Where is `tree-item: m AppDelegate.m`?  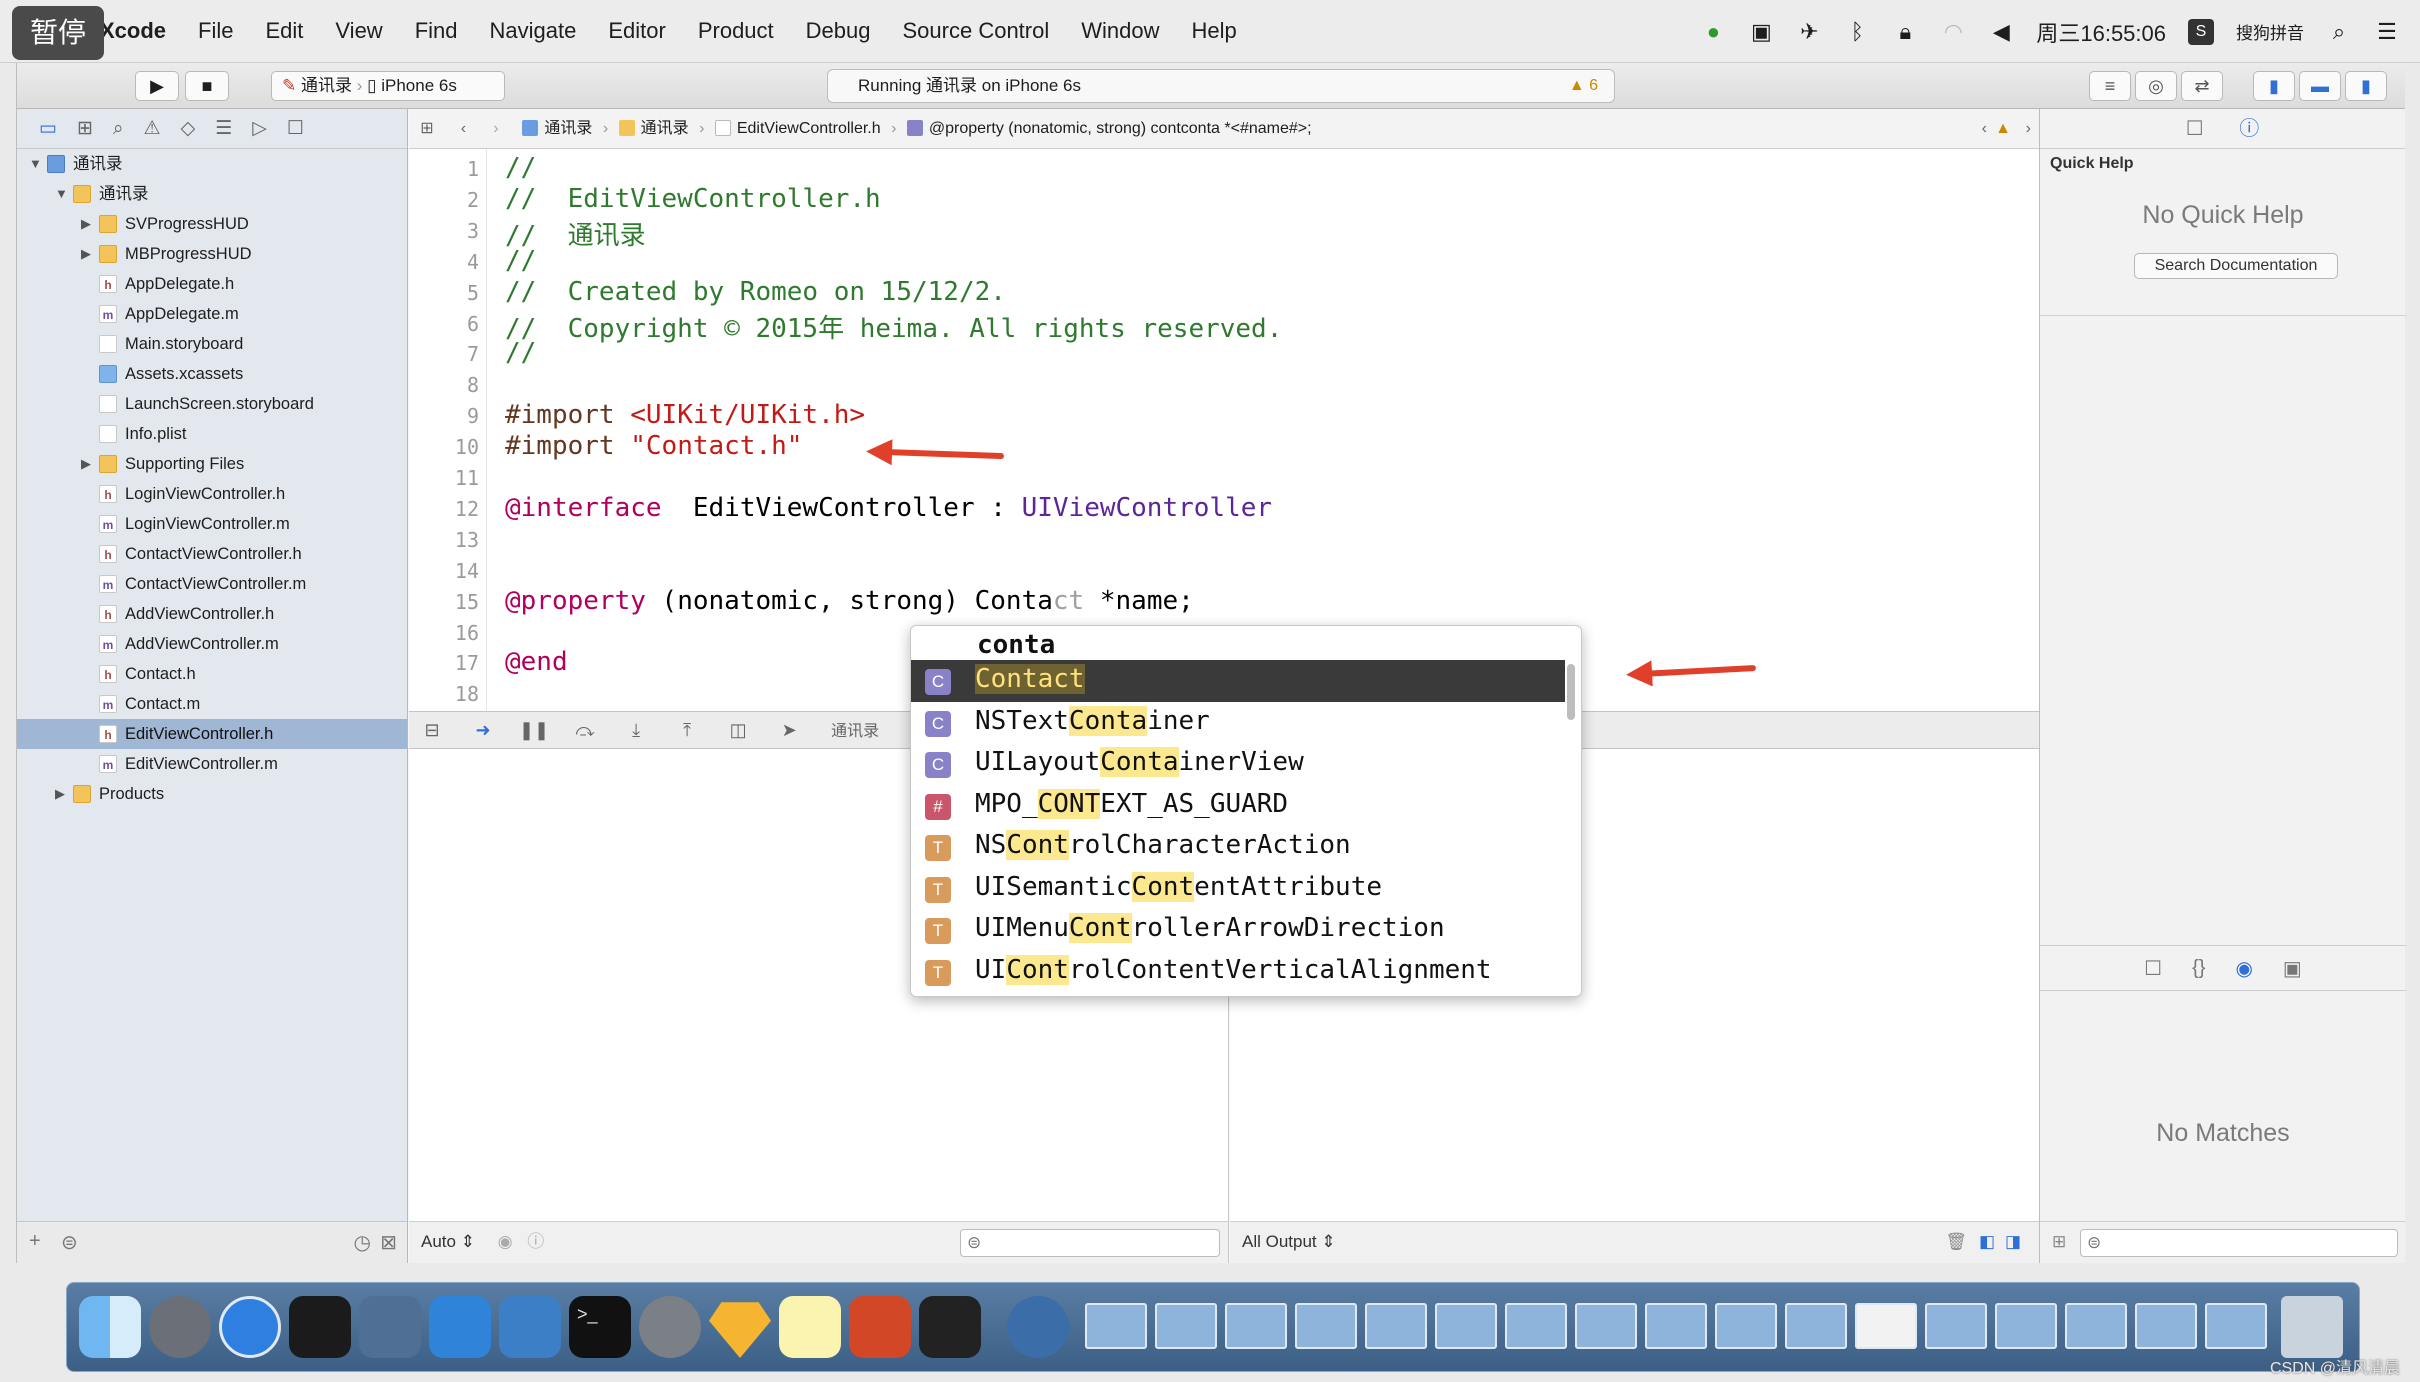
tree-item: m AppDelegate.m is located at coordinates (212, 314).